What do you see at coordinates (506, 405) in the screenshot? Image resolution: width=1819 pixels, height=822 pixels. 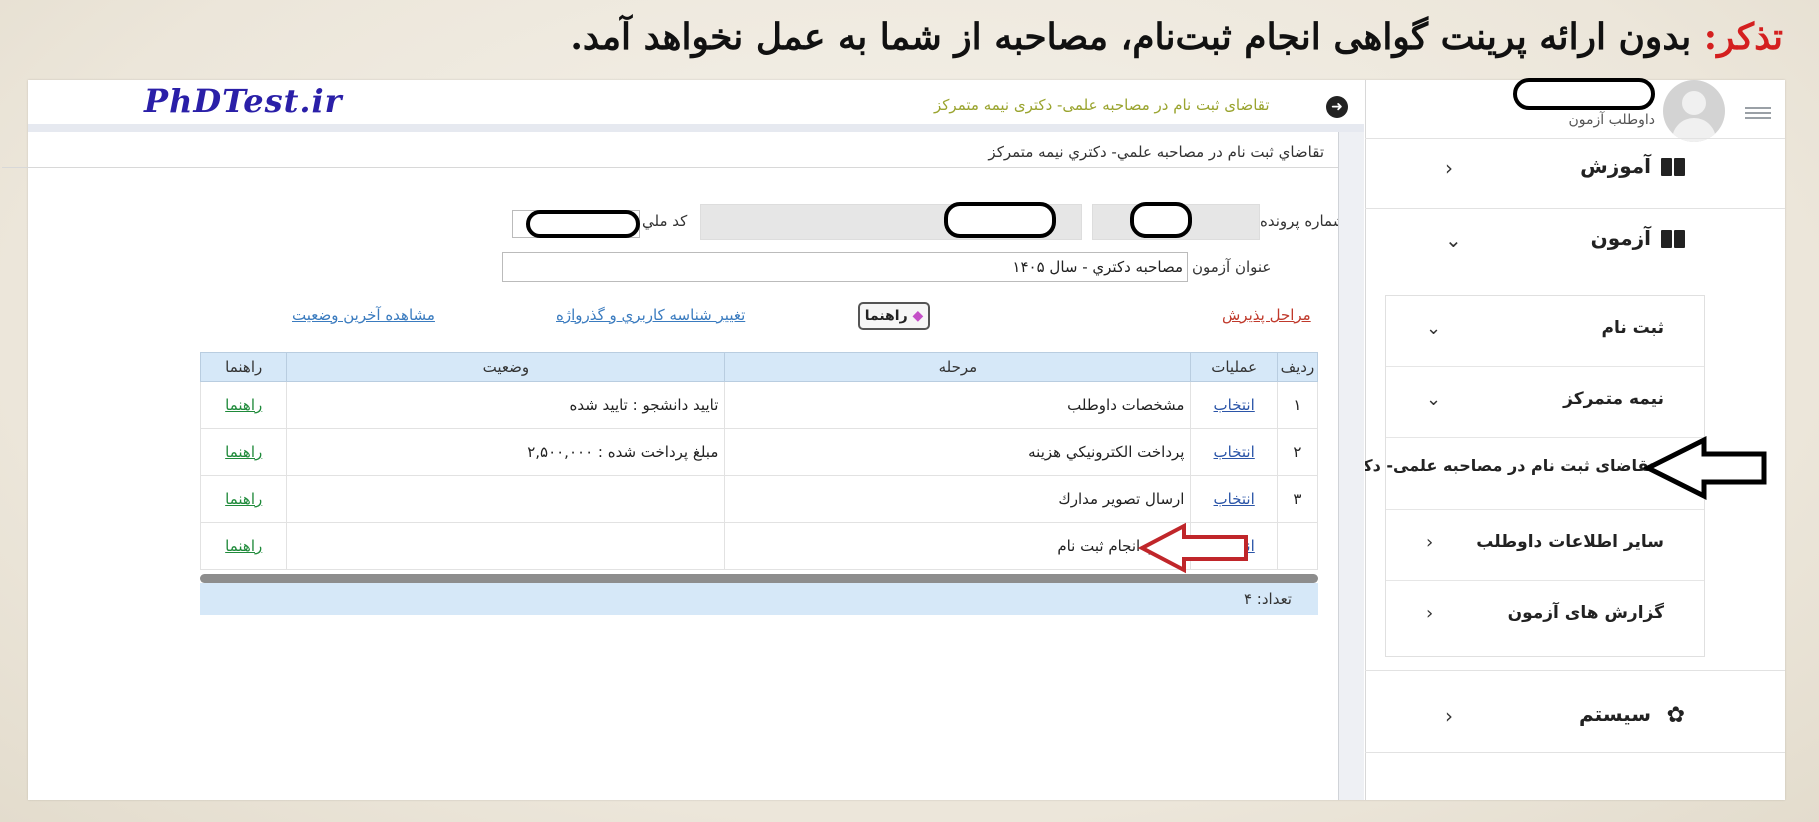 I see `status-cell: تاييد دانشجو : تاييد شده` at bounding box center [506, 405].